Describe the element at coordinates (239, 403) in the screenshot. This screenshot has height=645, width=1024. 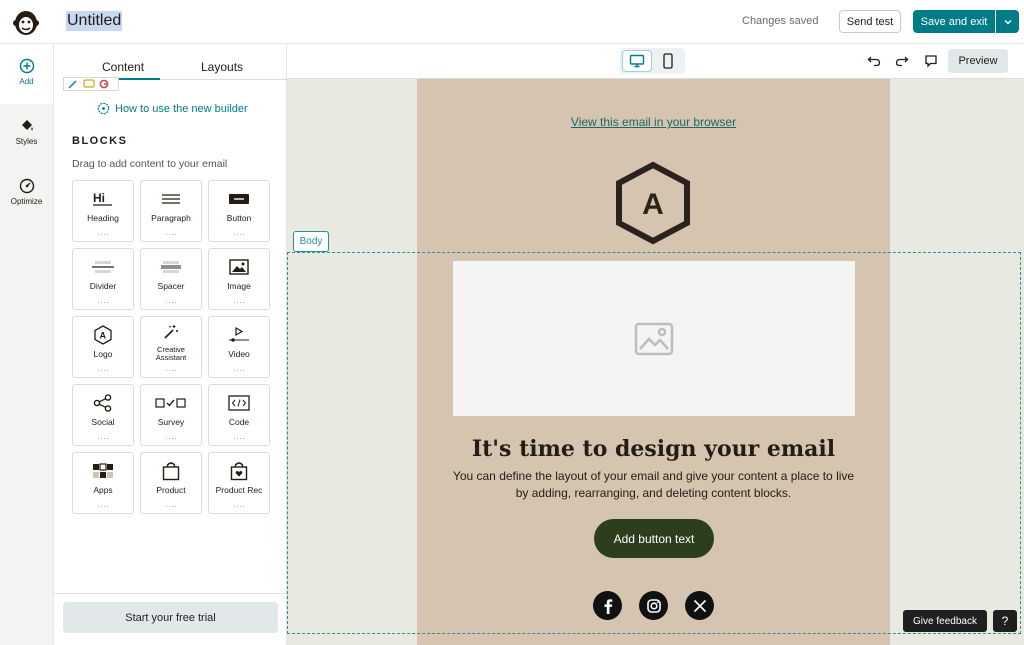
I see `code-icon` at that location.